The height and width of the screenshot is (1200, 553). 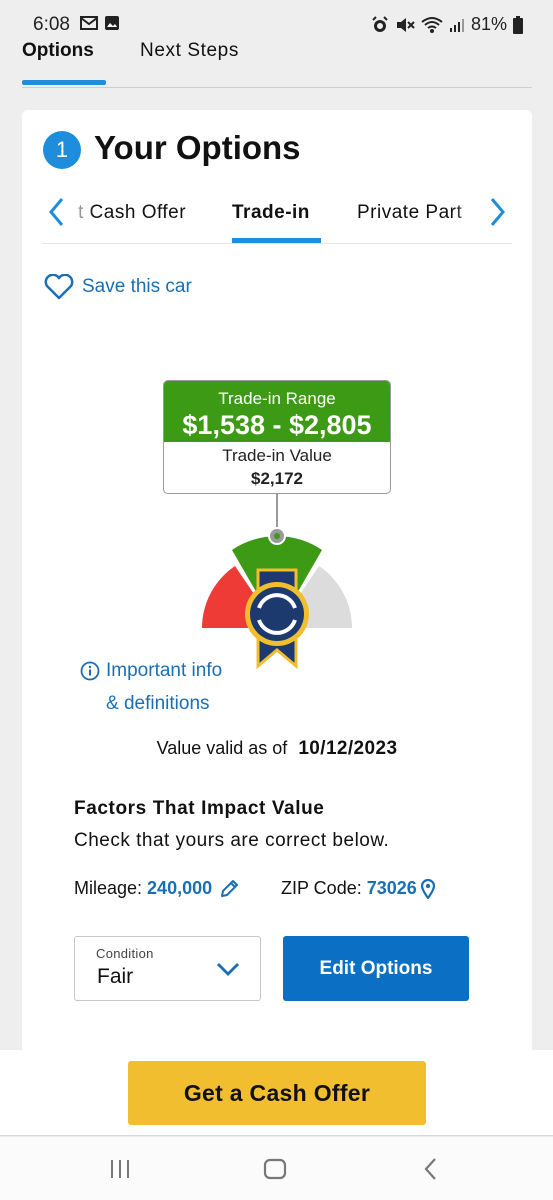 I want to click on tabs-fade-left, so click(x=82, y=214).